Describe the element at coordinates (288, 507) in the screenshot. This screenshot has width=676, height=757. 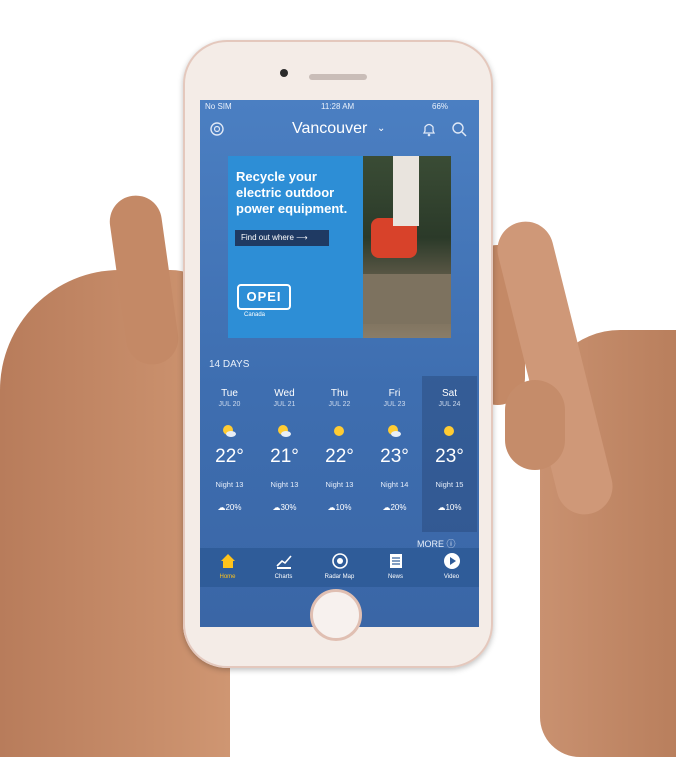
I see `precip-value: 30%` at that location.